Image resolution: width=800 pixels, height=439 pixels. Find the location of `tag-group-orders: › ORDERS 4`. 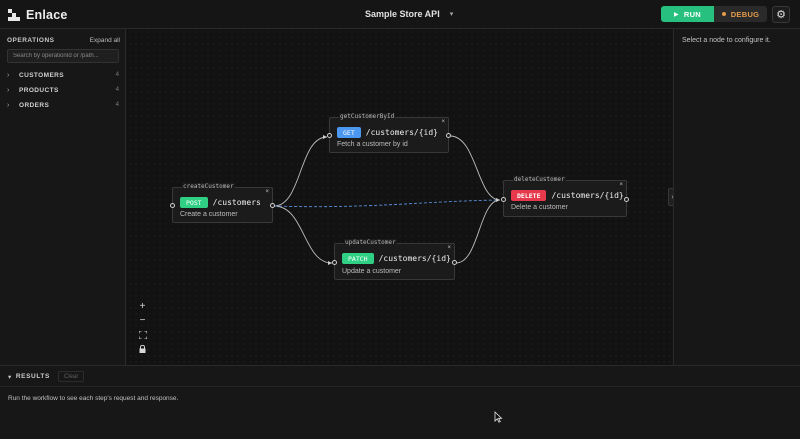

tag-group-orders: › ORDERS 4 is located at coordinates (63, 105).